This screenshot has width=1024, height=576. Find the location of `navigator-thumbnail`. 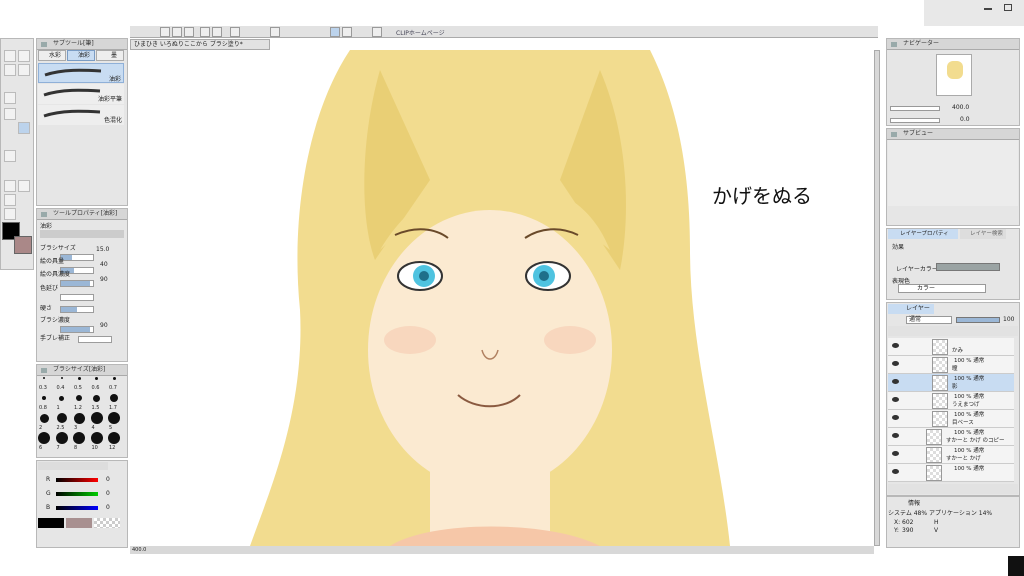

navigator-thumbnail is located at coordinates (954, 75).